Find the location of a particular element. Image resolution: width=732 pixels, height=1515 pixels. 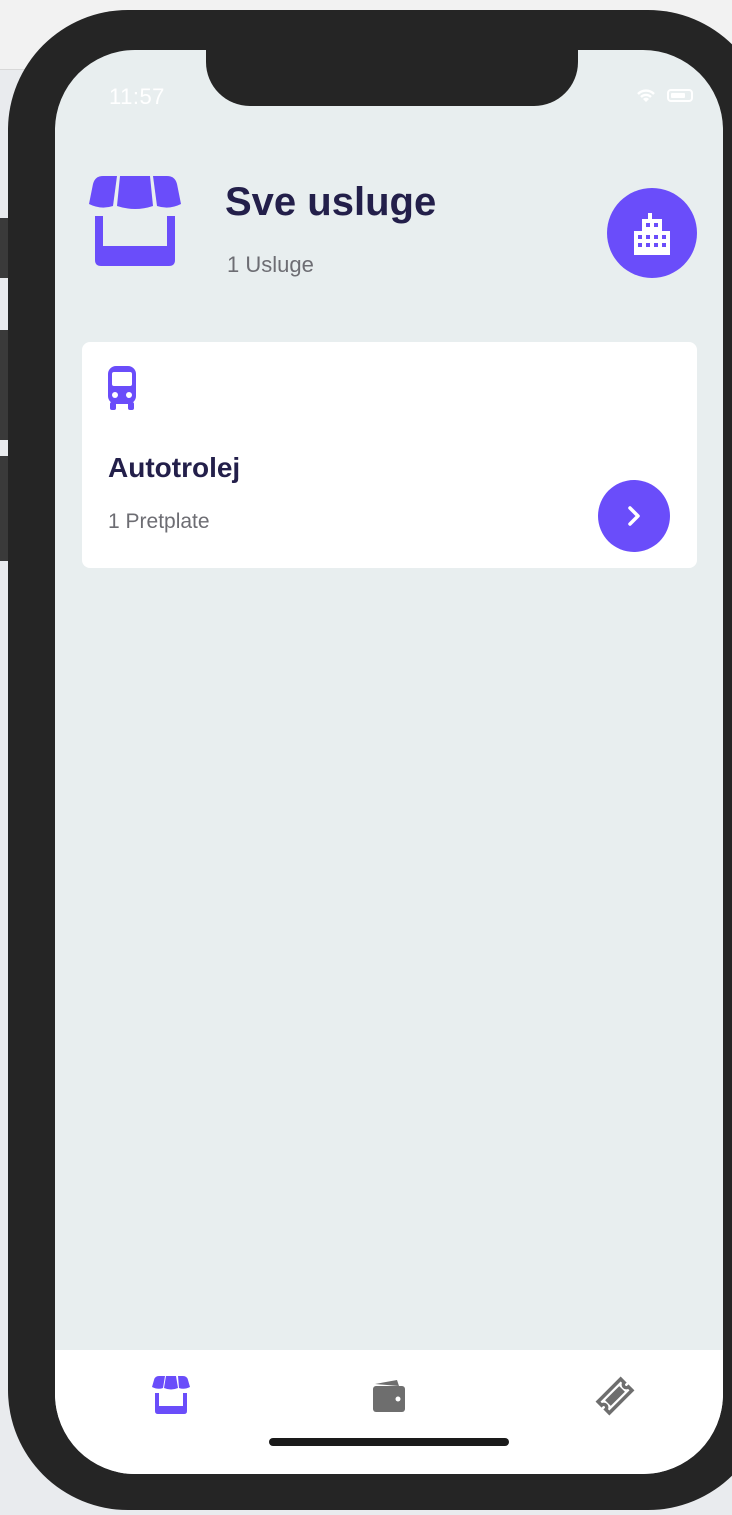

chevron-right-icon is located at coordinates (634, 516).